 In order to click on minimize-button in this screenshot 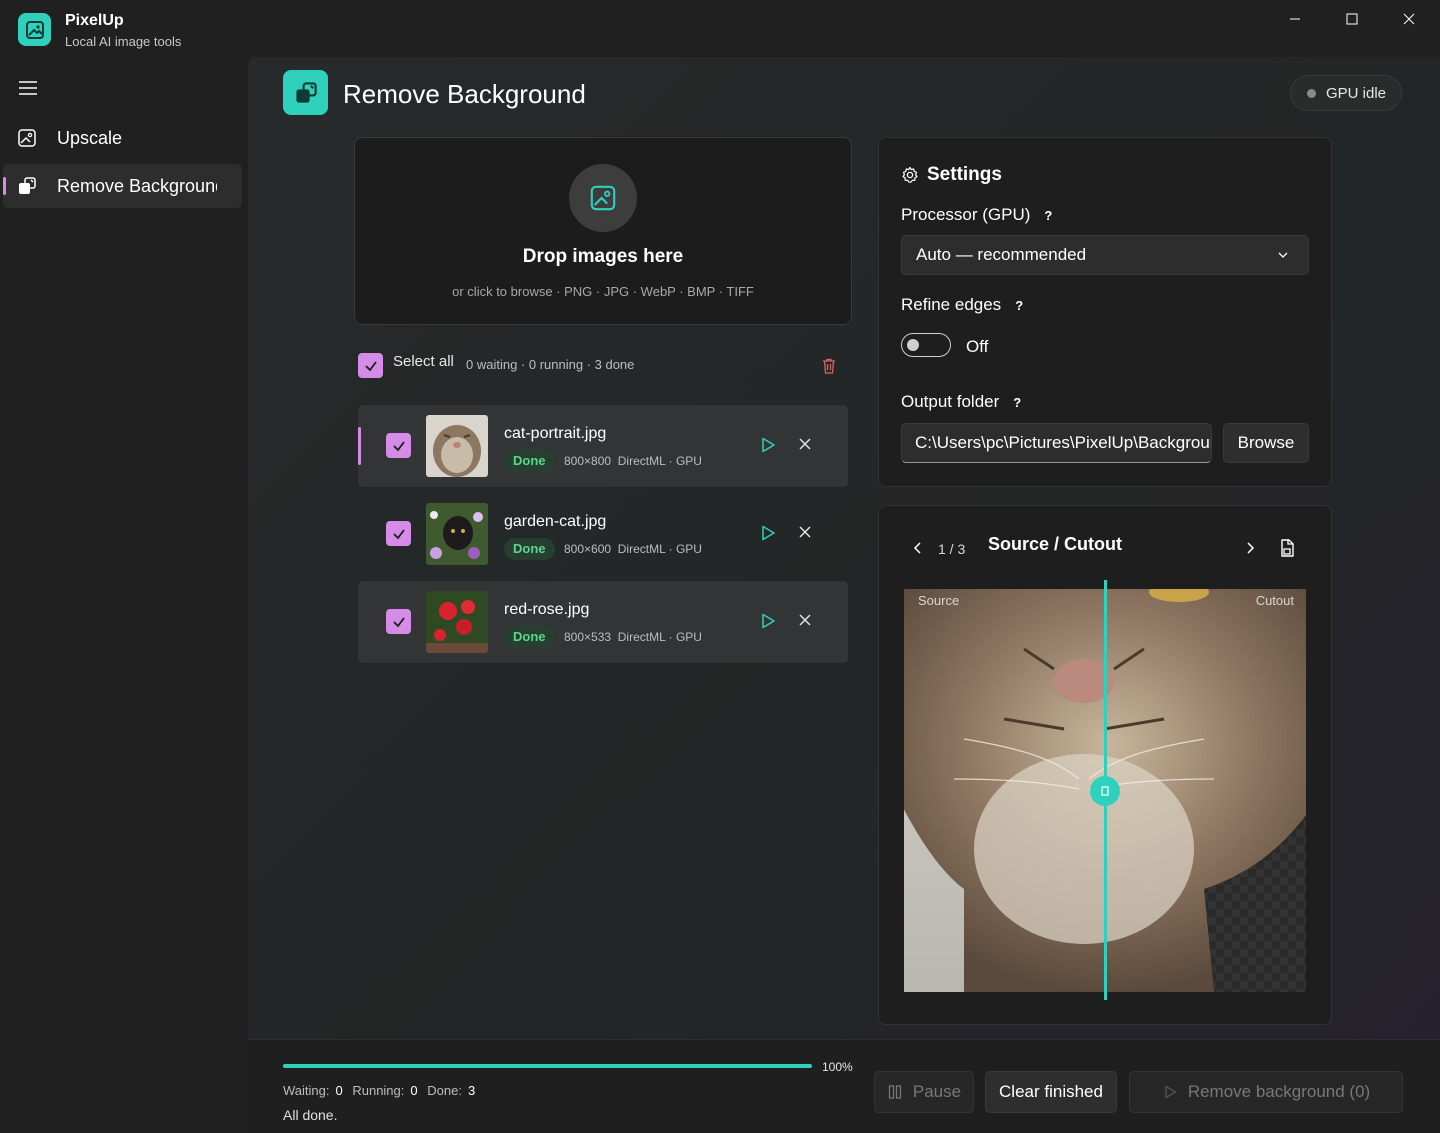, I will do `click(1295, 19)`.